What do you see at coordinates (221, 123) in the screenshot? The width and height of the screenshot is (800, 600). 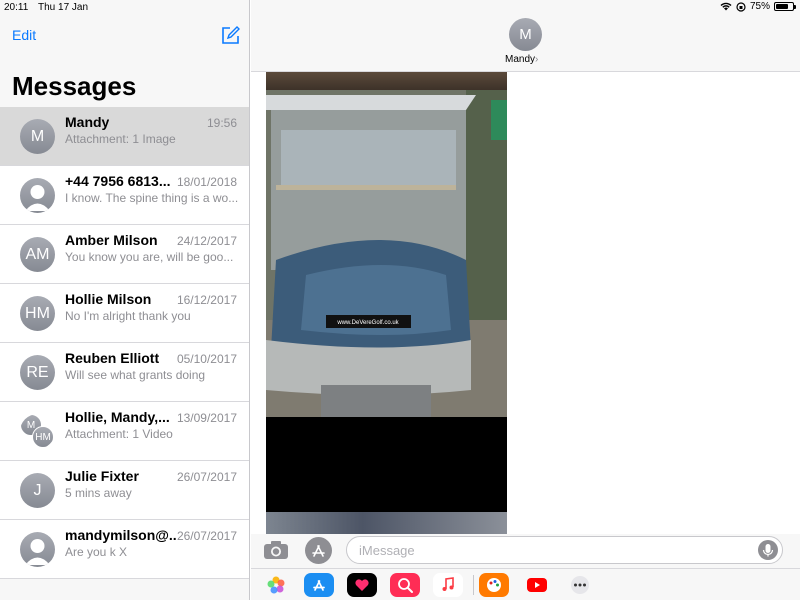 I see `conversation-time: 19:56` at bounding box center [221, 123].